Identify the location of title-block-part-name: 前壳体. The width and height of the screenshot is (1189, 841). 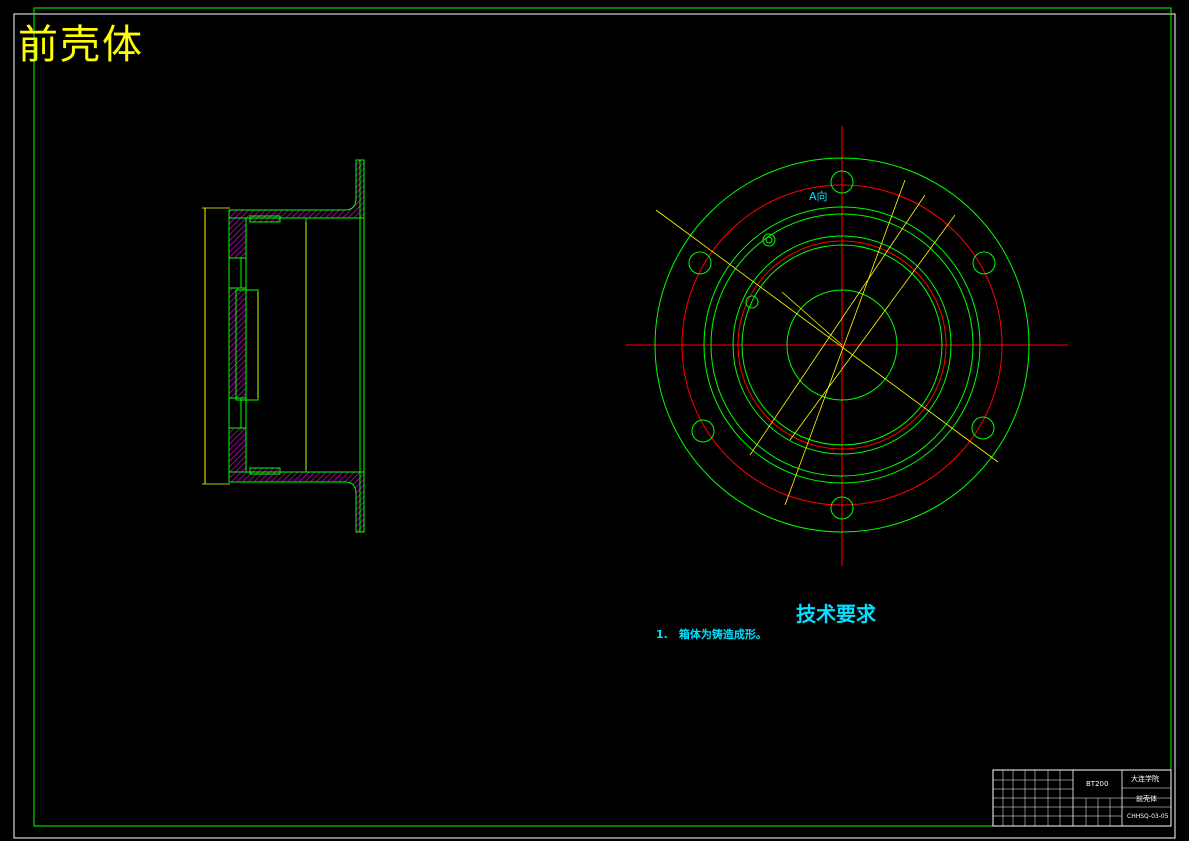
(1146, 799).